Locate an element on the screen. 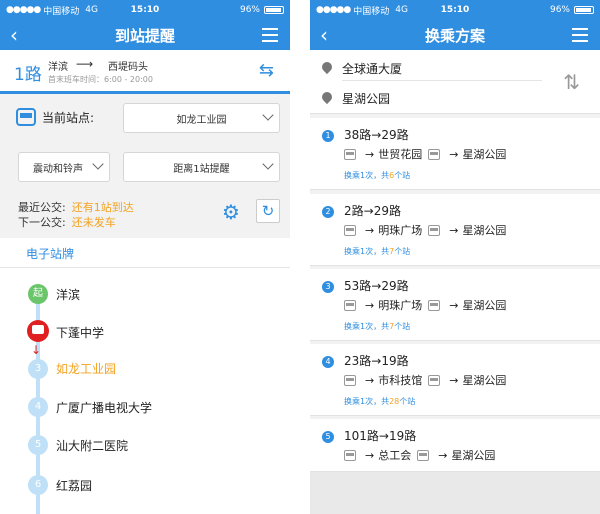 The width and height of the screenshot is (600, 514). trip-endpoints: 全球通大厦 星湖公园 ⇅ is located at coordinates (455, 82).